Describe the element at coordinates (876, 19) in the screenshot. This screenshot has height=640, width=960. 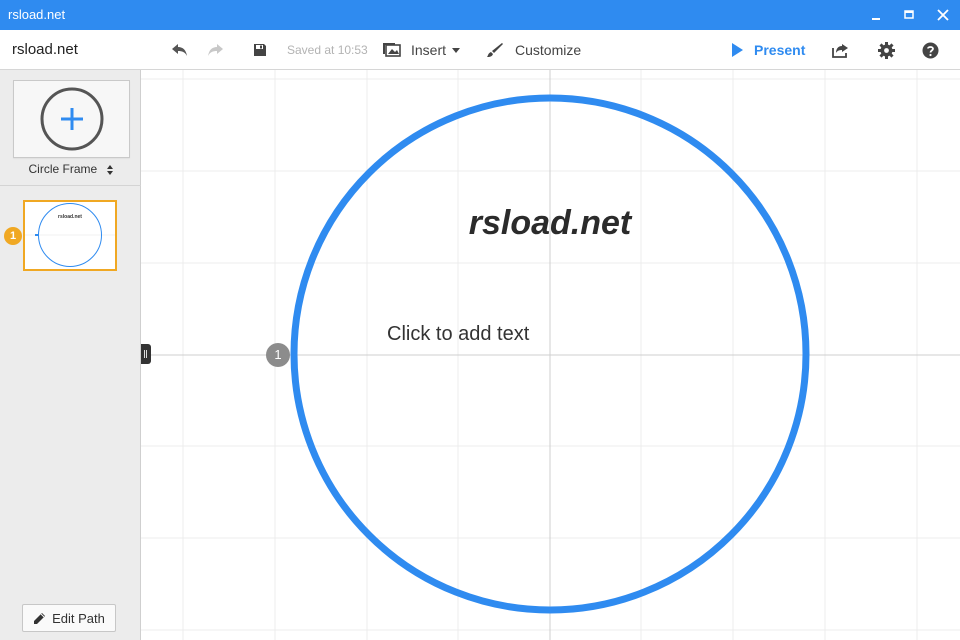
I see `minimize-icon` at that location.